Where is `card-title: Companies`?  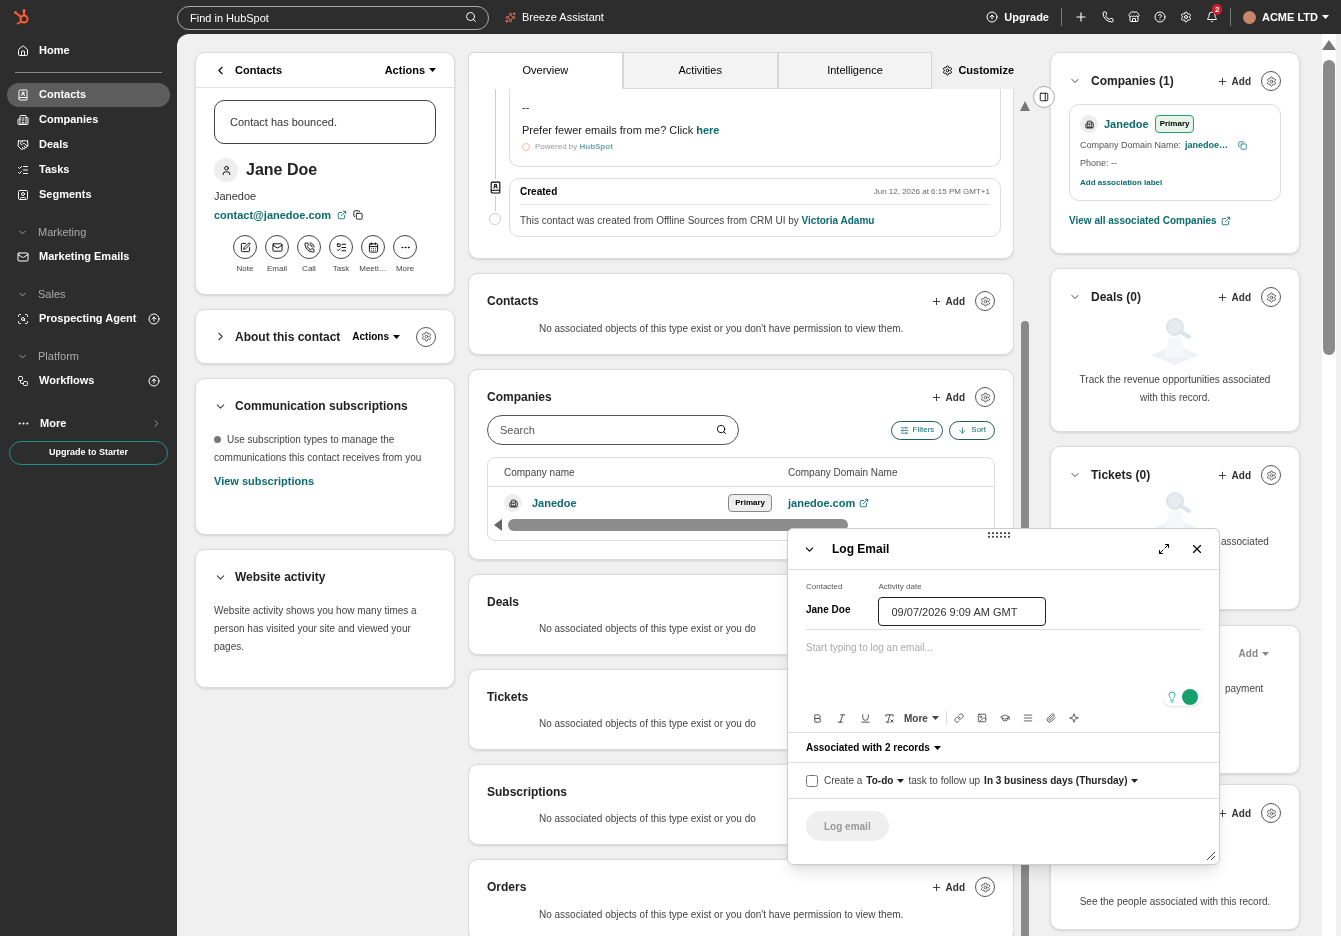
card-title: Companies is located at coordinates (519, 397).